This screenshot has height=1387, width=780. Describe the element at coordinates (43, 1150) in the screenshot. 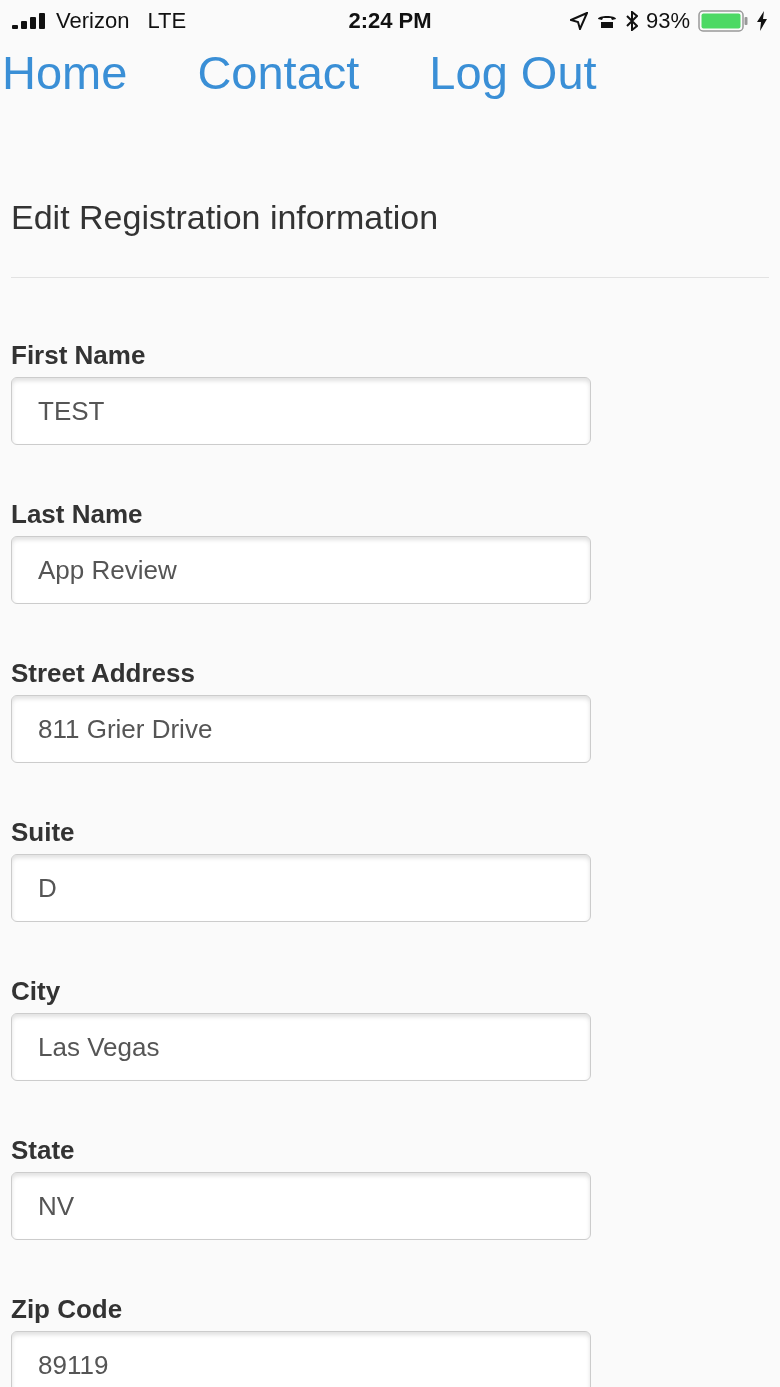

I see `field-label: State` at that location.